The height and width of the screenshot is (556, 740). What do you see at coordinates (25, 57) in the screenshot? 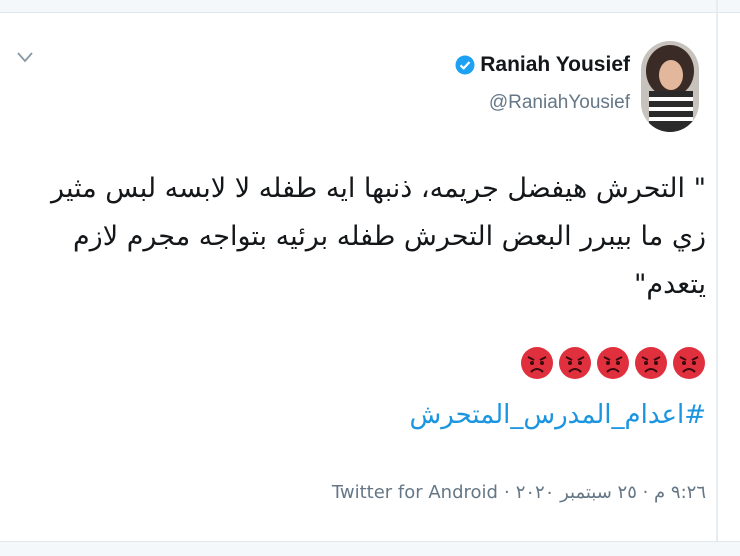
I see `chevron-down-icon` at bounding box center [25, 57].